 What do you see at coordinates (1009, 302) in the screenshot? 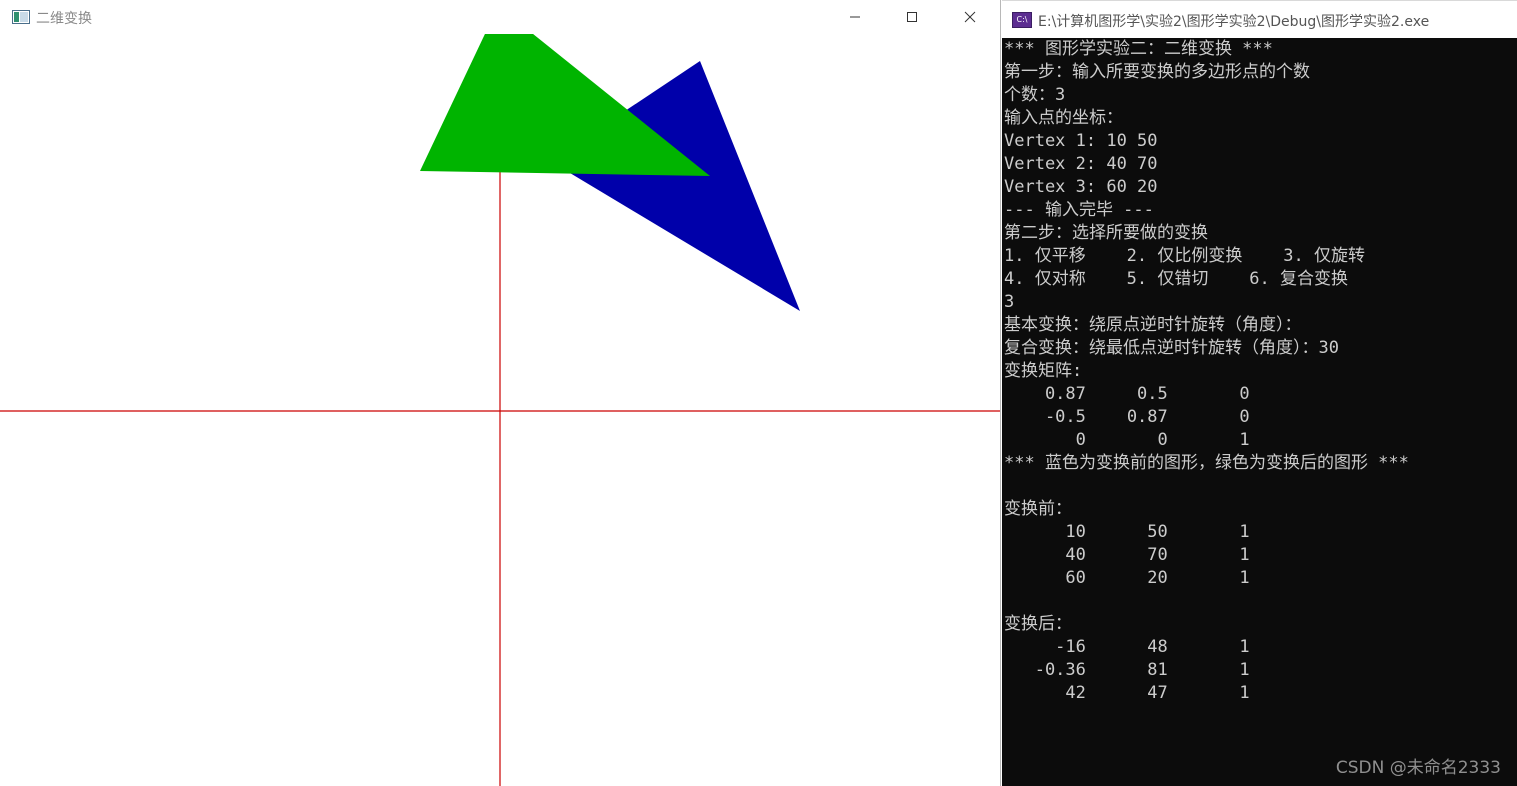
I see `console-line: 3` at bounding box center [1009, 302].